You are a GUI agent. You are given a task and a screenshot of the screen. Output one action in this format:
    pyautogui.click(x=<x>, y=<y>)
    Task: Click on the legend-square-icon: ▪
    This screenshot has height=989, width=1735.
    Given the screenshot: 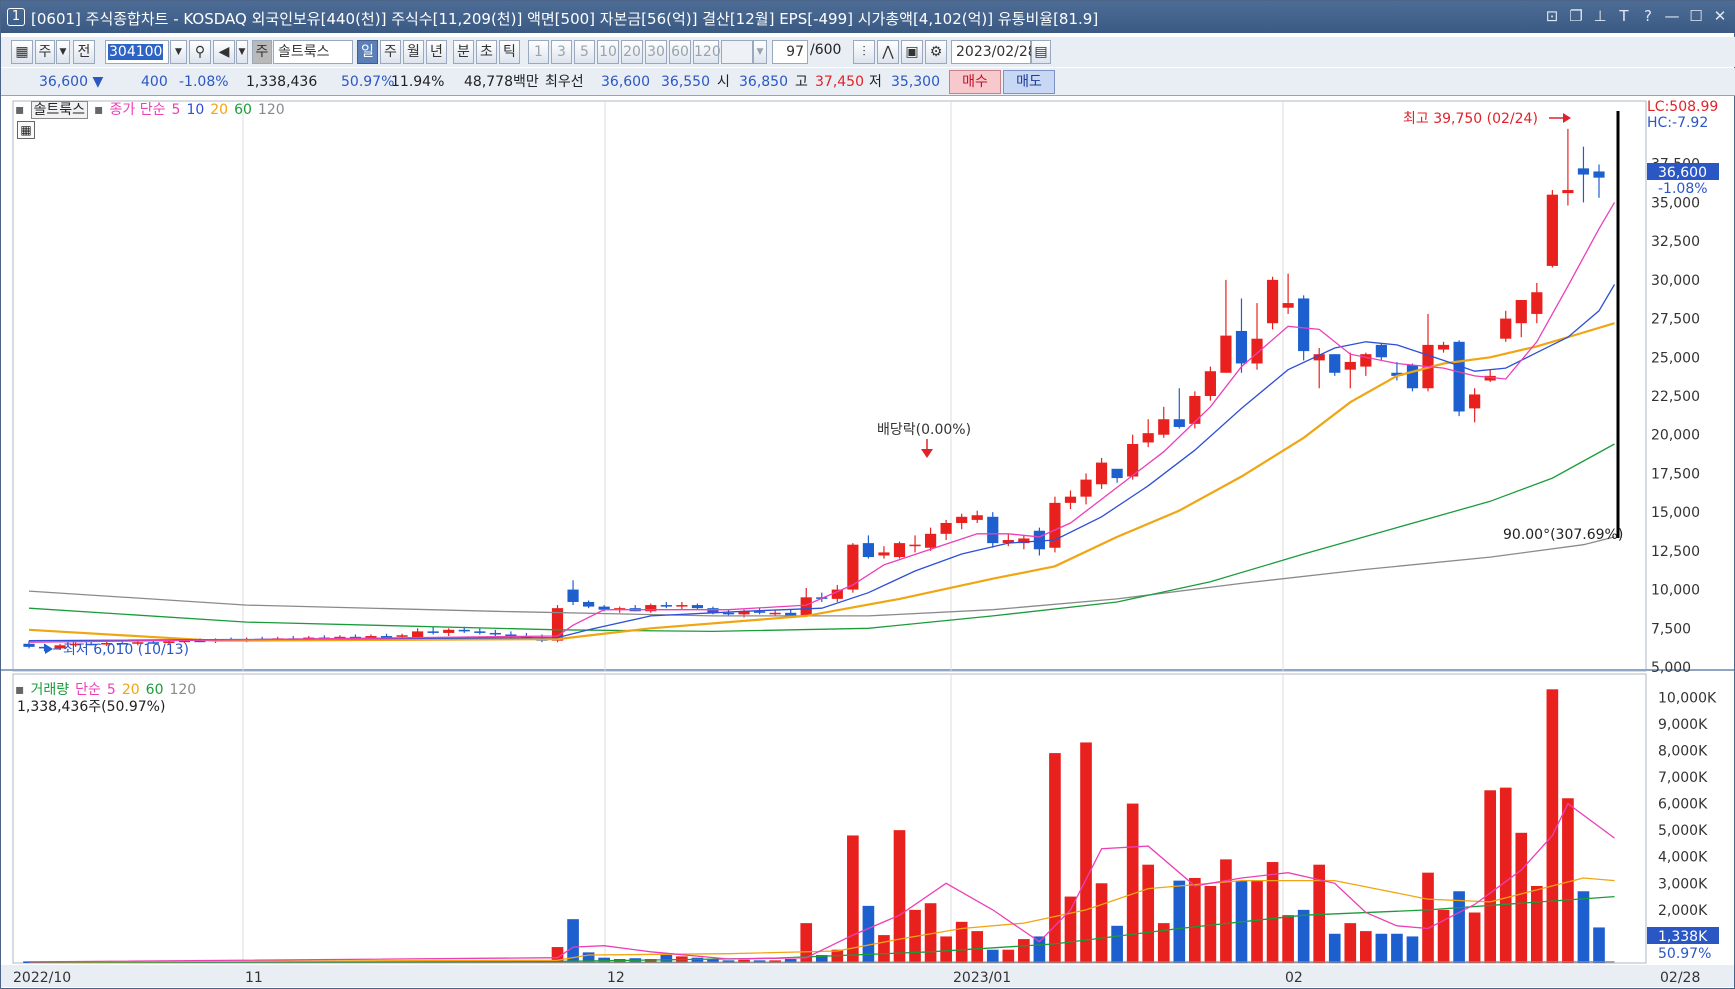 What is the action you would take?
    pyautogui.click(x=99, y=110)
    